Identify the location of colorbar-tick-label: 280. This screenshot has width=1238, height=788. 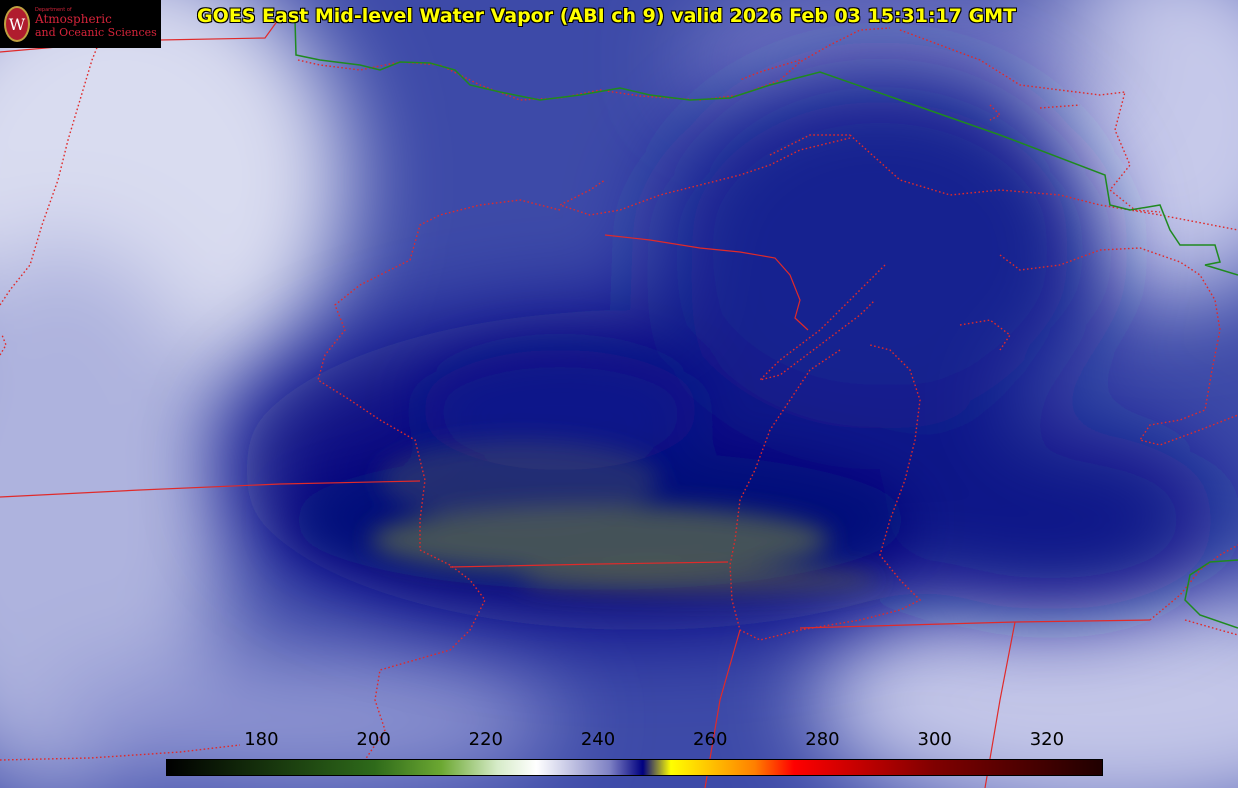
(822, 739).